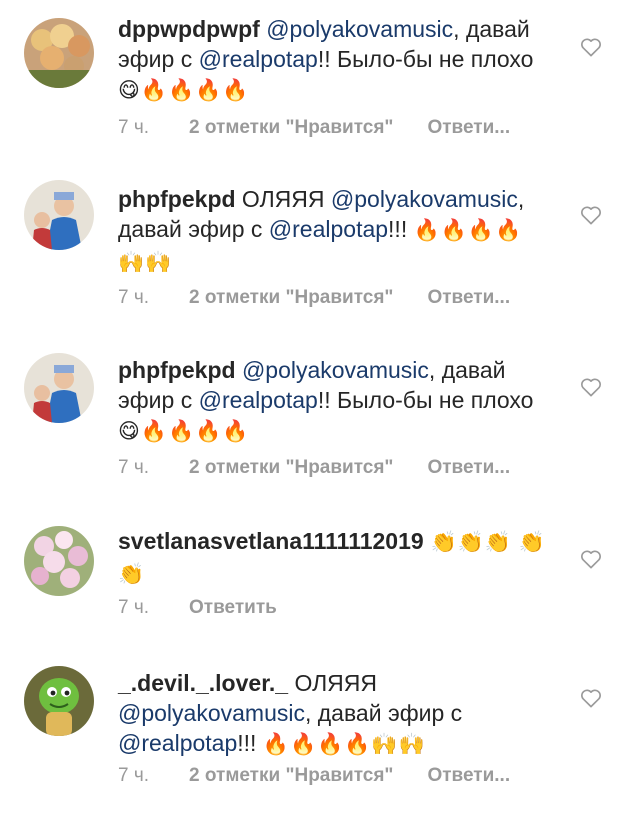 The width and height of the screenshot is (638, 815). I want to click on reply-button: Ответить, so click(233, 607).